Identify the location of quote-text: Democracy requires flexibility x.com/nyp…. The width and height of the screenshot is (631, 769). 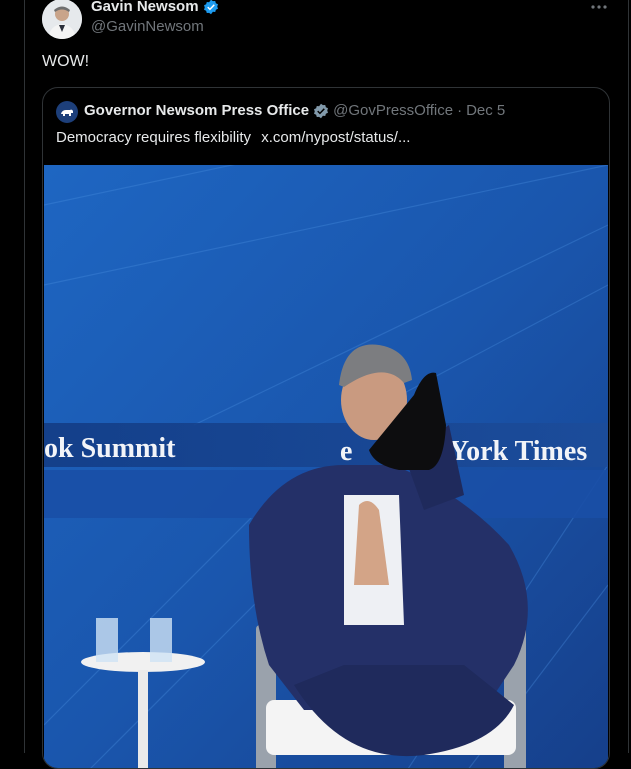
(233, 137).